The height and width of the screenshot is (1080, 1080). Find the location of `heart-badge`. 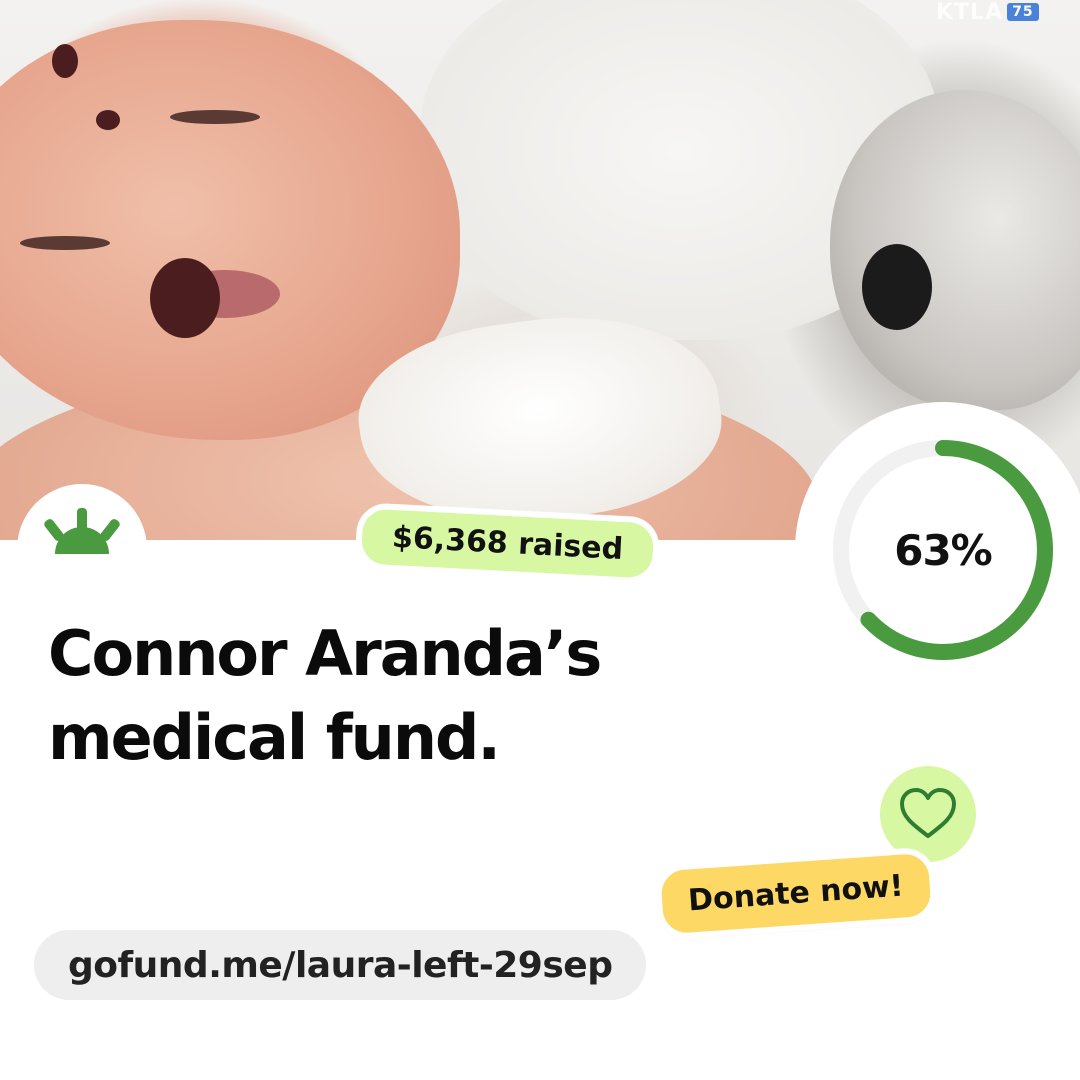

heart-badge is located at coordinates (928, 814).